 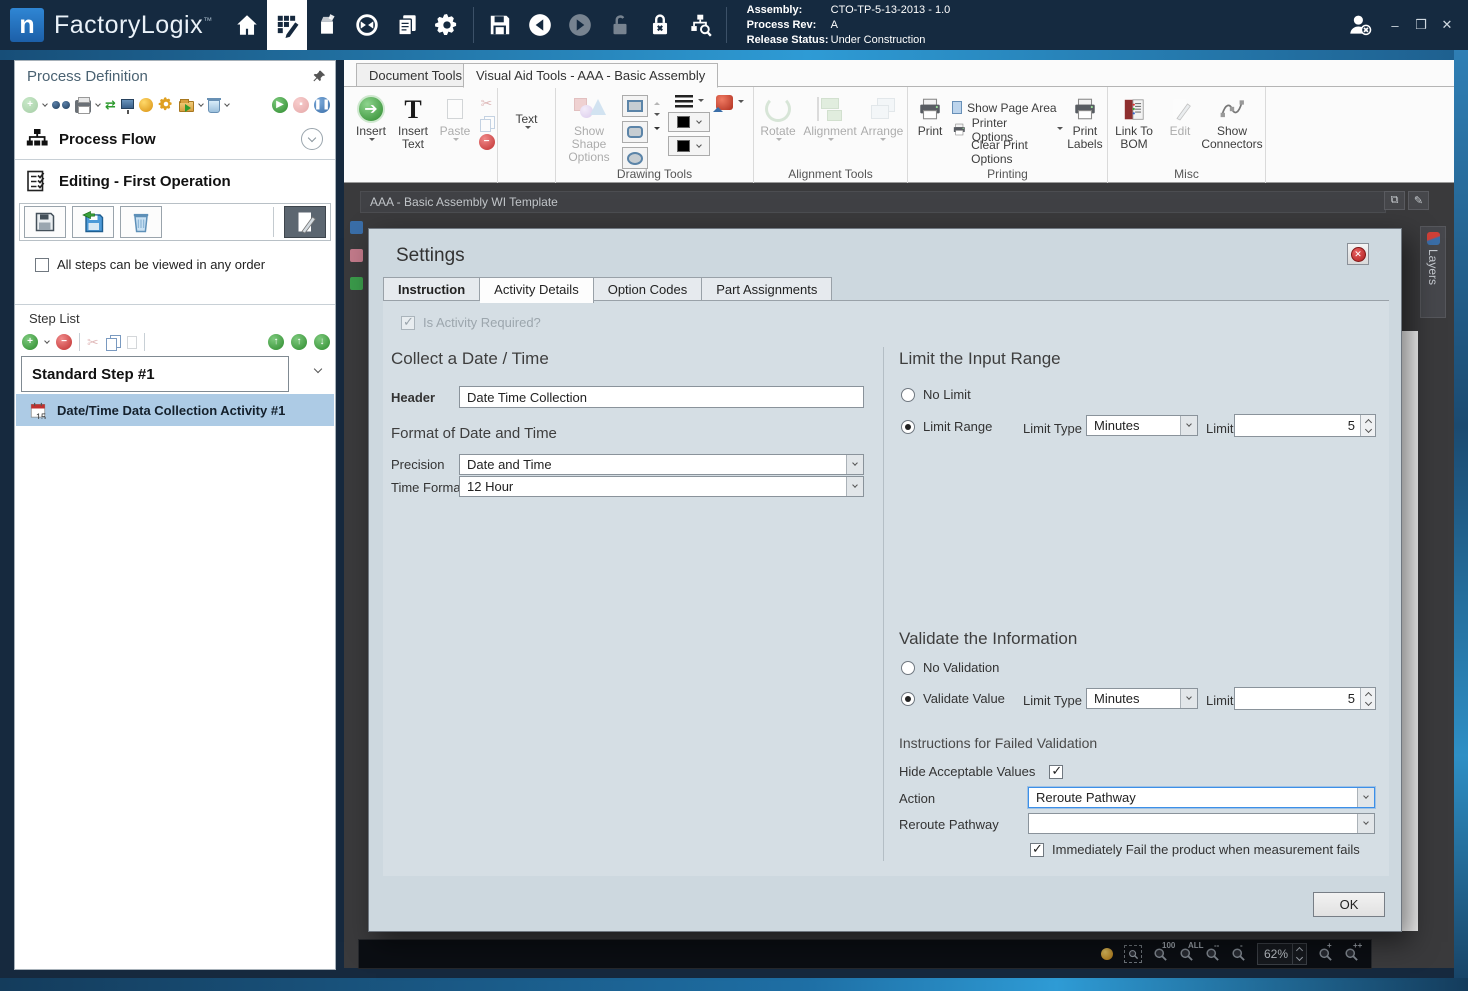 What do you see at coordinates (1037, 849) in the screenshot?
I see `immediately-fail-checkbox` at bounding box center [1037, 849].